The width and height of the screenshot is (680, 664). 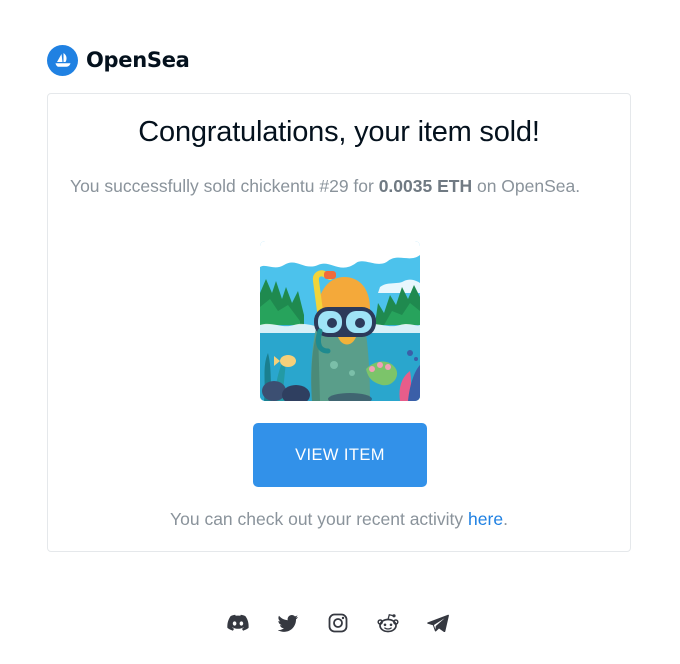 What do you see at coordinates (288, 623) in the screenshot?
I see `twitter-icon` at bounding box center [288, 623].